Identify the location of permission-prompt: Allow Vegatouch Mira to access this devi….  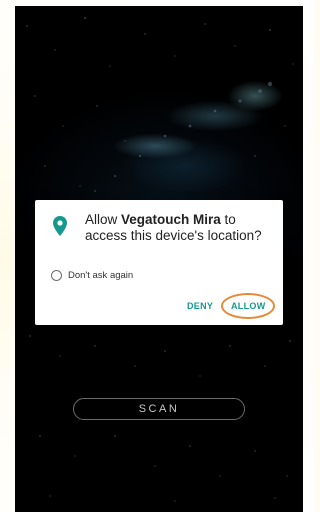
(182, 228).